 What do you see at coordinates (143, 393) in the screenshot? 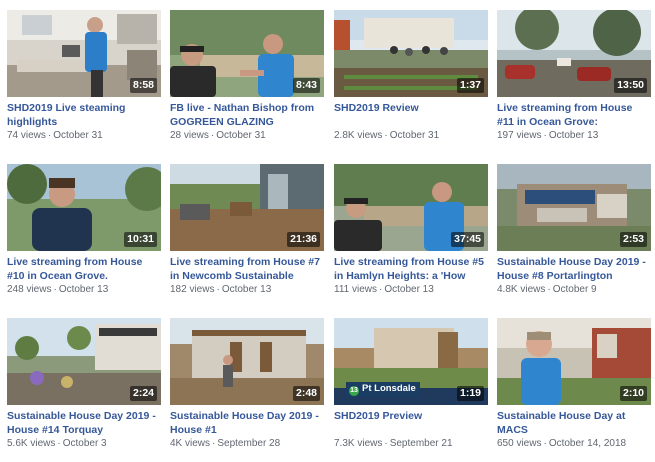
I see `video-duration: 2:24` at bounding box center [143, 393].